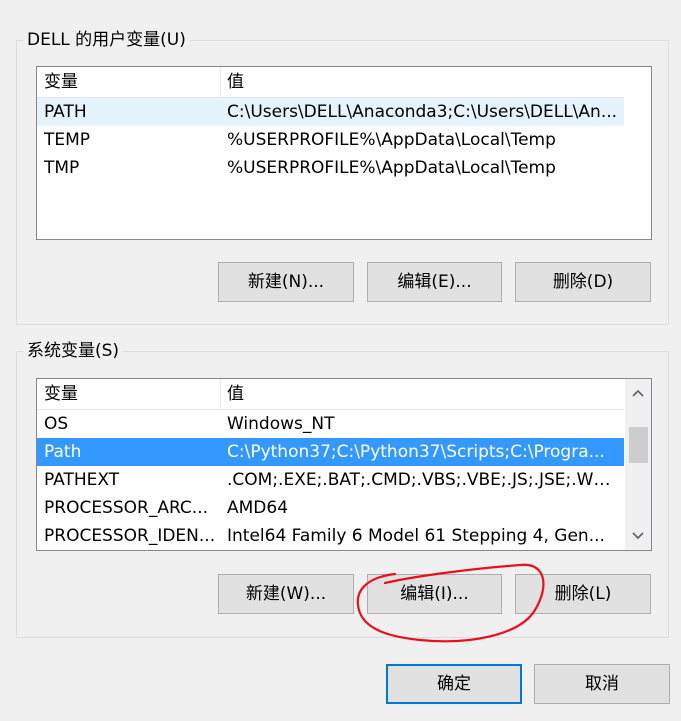 The width and height of the screenshot is (681, 721). Describe the element at coordinates (63, 452) in the screenshot. I see `variable-name: Path` at that location.